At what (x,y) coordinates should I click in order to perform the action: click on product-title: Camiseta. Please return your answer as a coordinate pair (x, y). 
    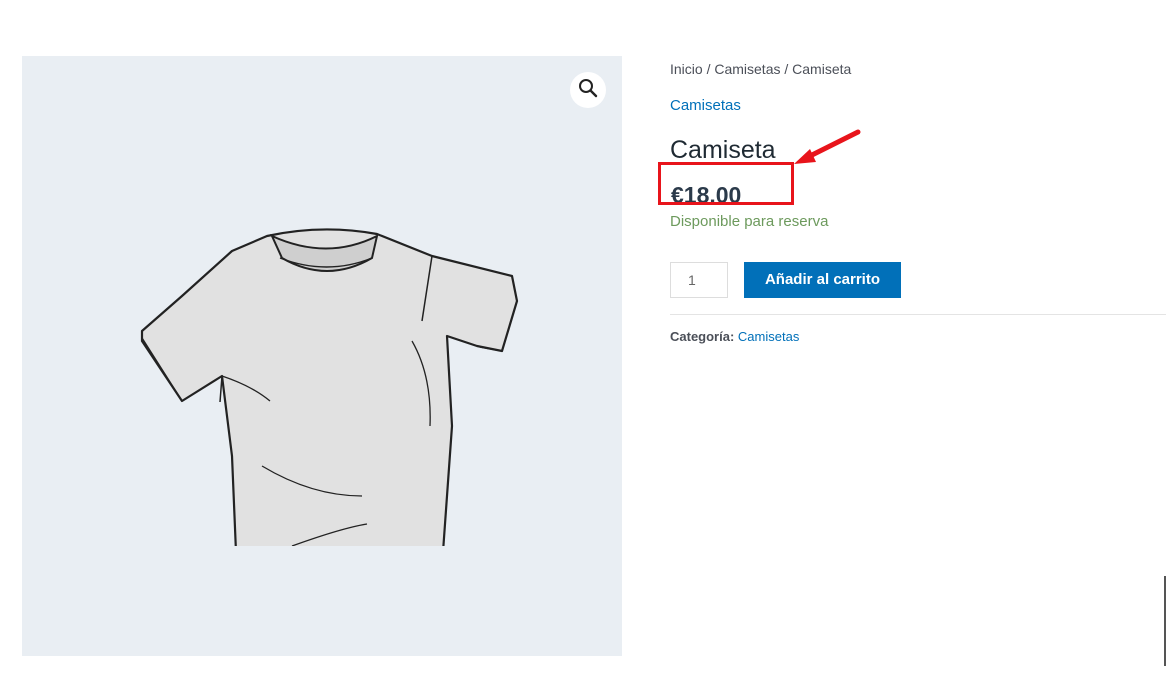
    Looking at the image, I should click on (723, 150).